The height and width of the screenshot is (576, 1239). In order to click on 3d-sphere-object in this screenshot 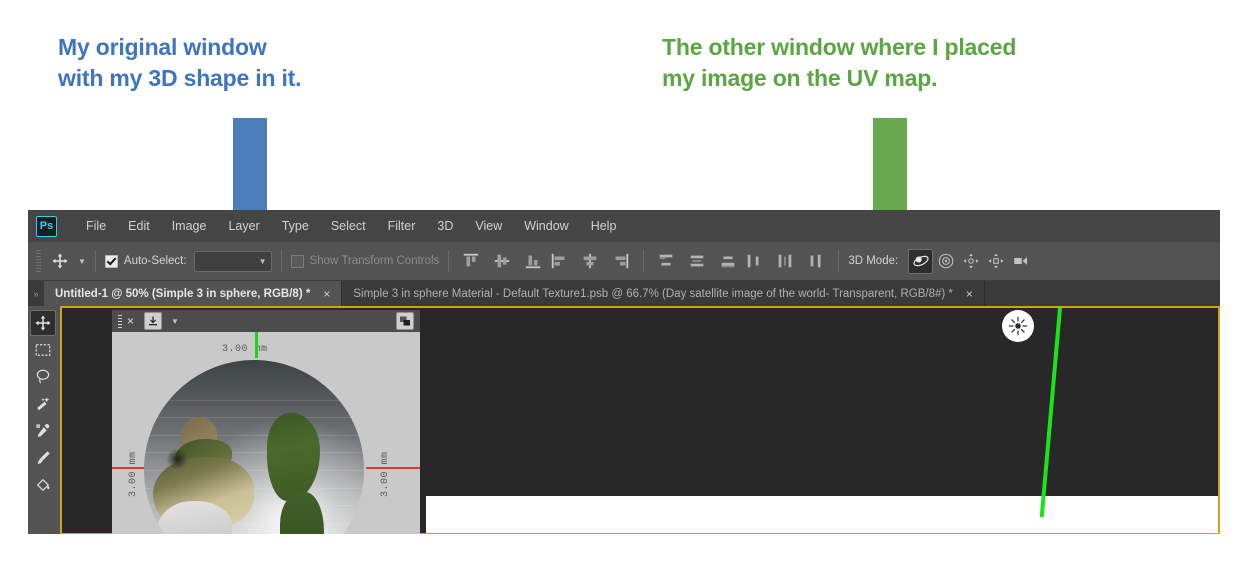, I will do `click(254, 447)`.